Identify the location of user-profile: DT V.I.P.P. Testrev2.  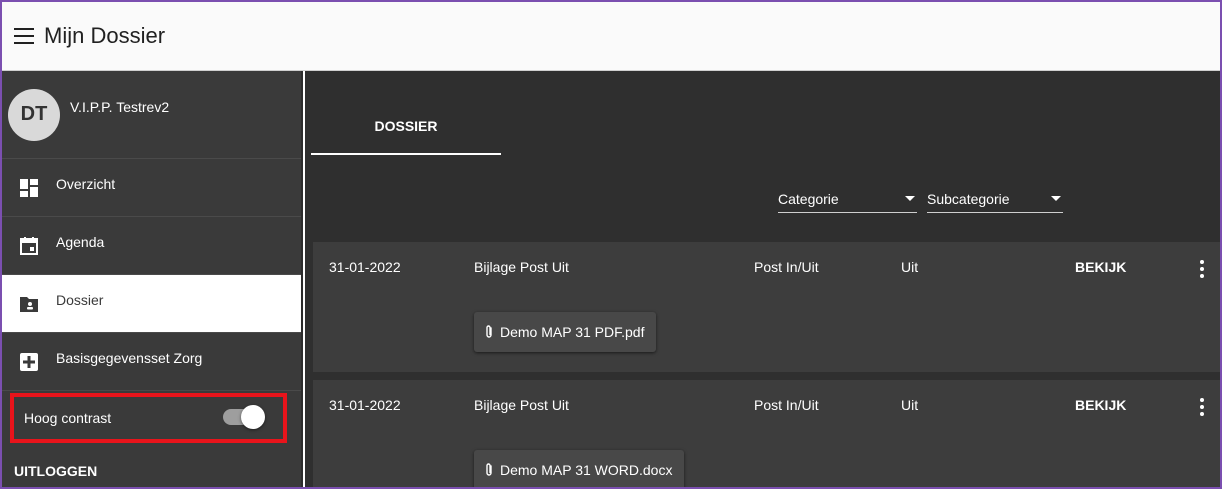
(151, 115).